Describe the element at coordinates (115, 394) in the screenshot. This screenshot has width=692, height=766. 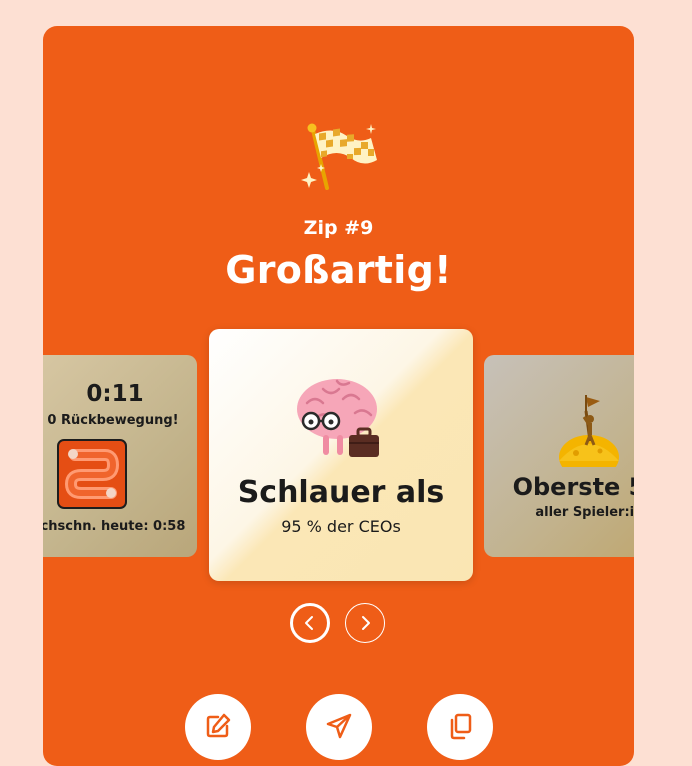
I see `solve-time: 0:11` at that location.